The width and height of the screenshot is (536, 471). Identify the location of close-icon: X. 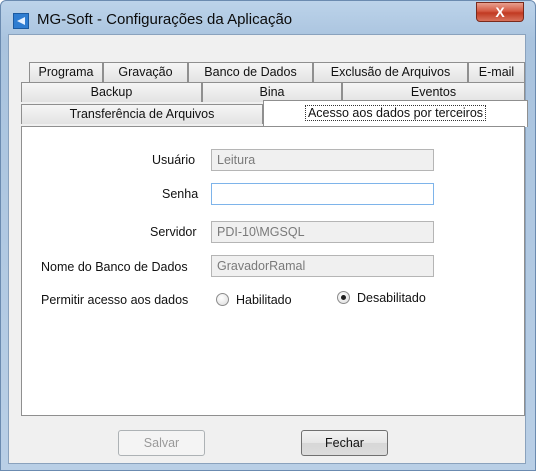
(500, 12).